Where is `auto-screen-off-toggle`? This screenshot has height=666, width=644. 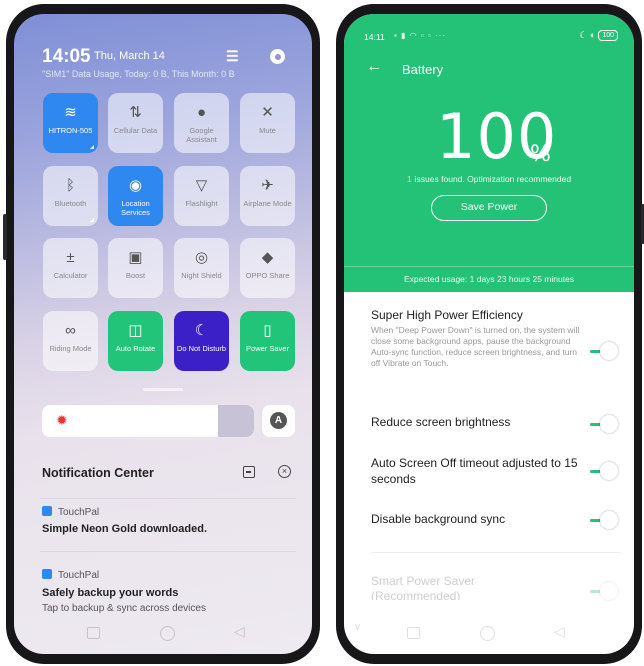 auto-screen-off-toggle is located at coordinates (604, 471).